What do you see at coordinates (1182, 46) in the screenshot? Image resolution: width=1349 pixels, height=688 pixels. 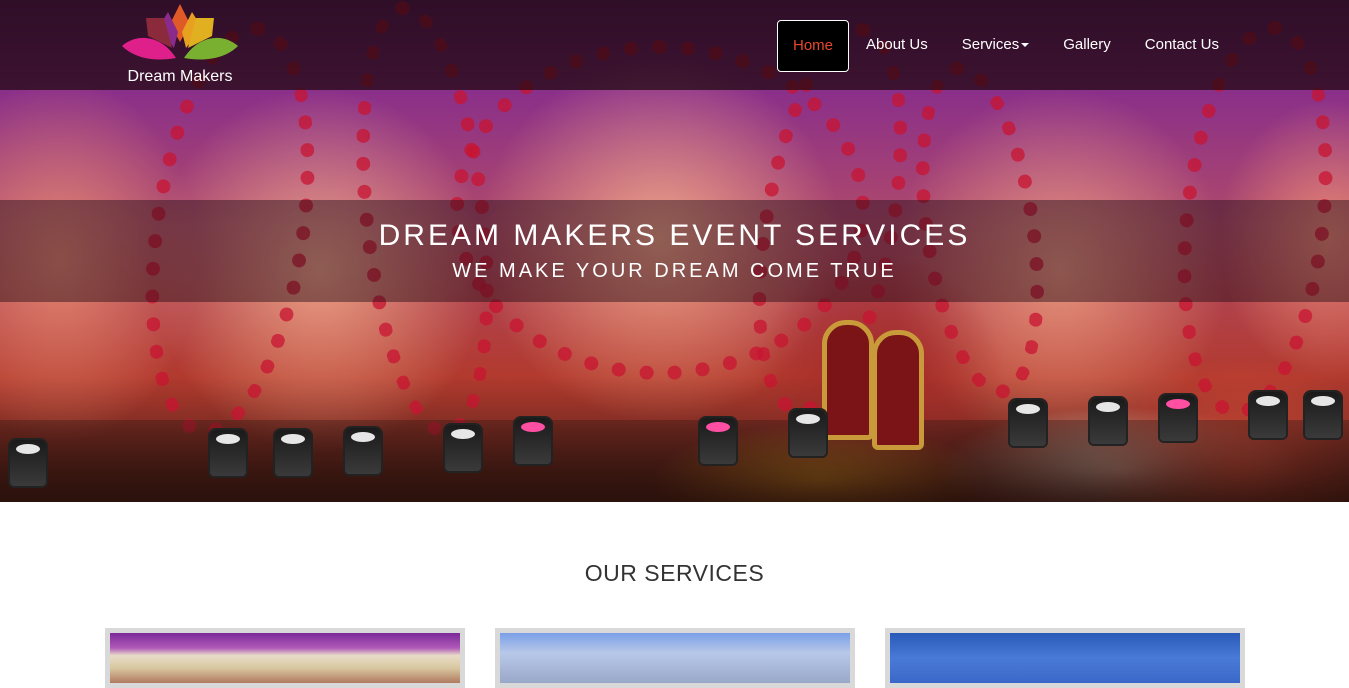 I see `nav-contact-us: Contact Us` at bounding box center [1182, 46].